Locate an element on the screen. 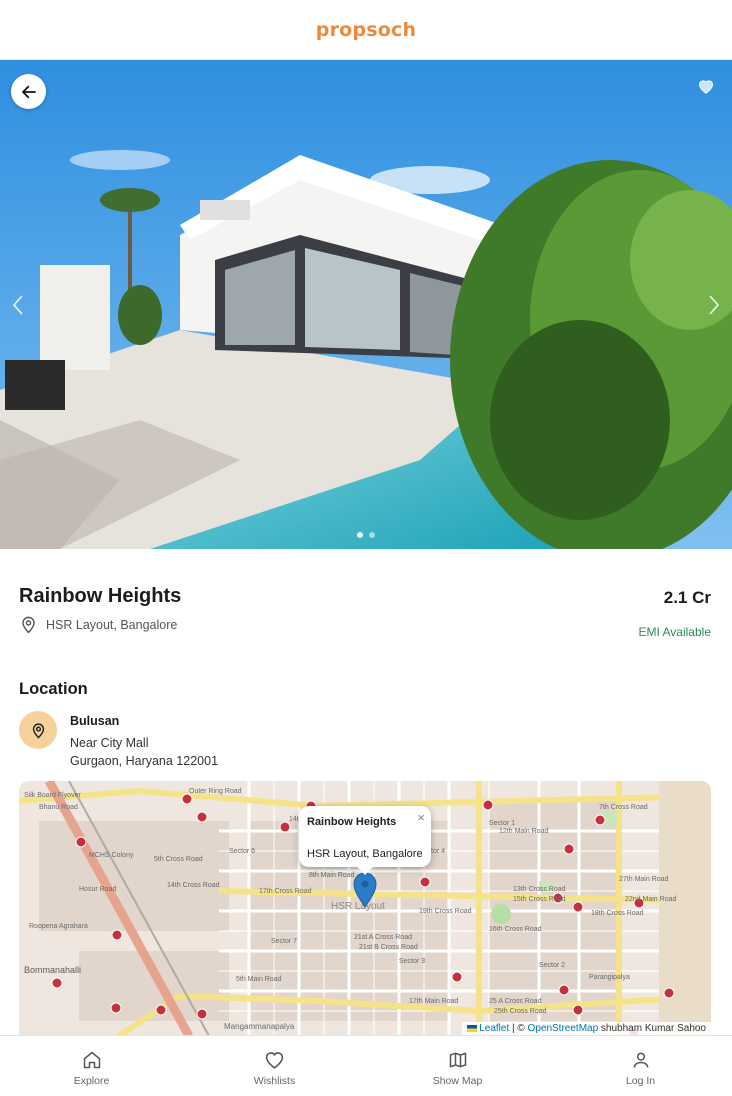  map-popup-title: Rainbow Heights is located at coordinates (352, 822).